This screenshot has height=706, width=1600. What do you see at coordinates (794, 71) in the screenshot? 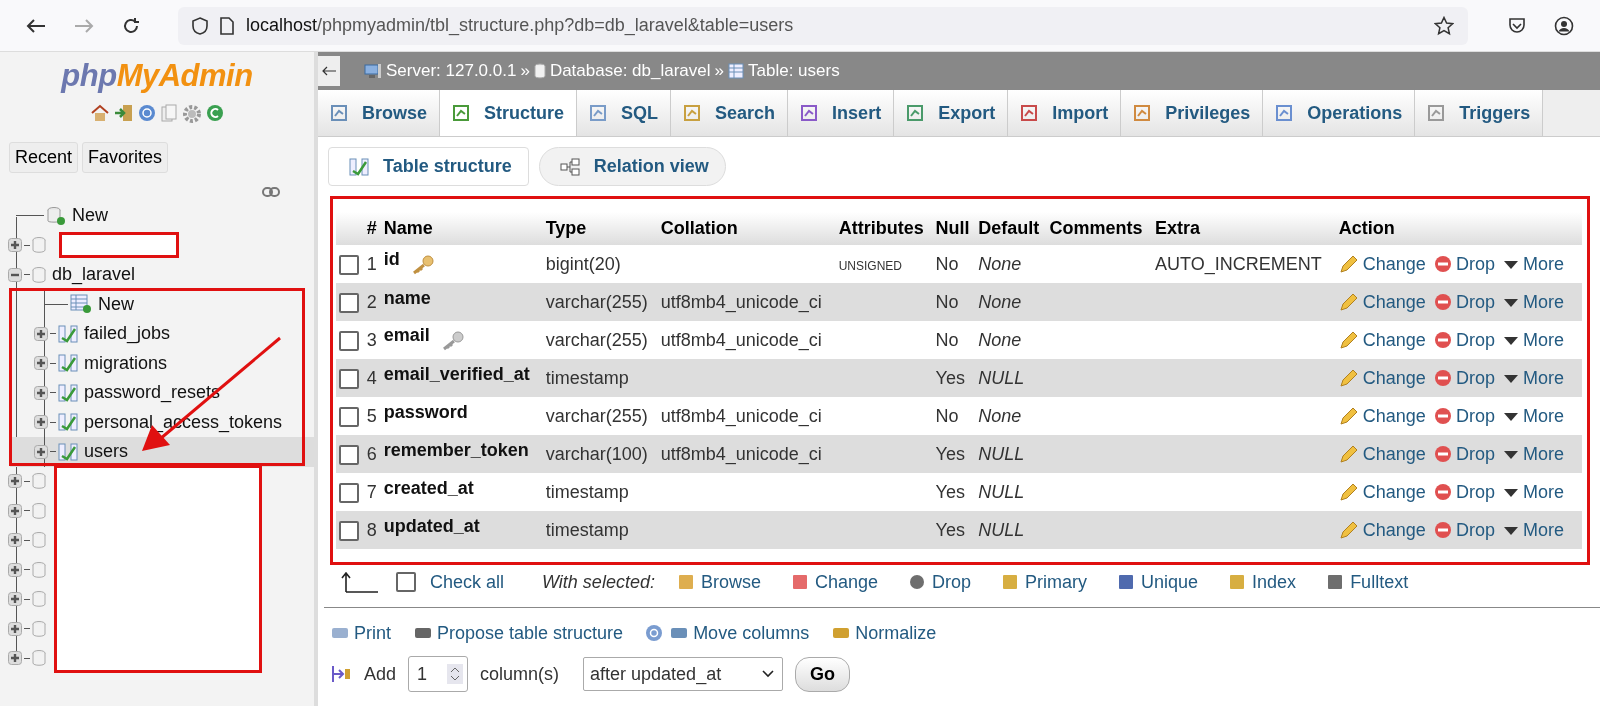
I see `breadcrumb-link: Table: users` at bounding box center [794, 71].